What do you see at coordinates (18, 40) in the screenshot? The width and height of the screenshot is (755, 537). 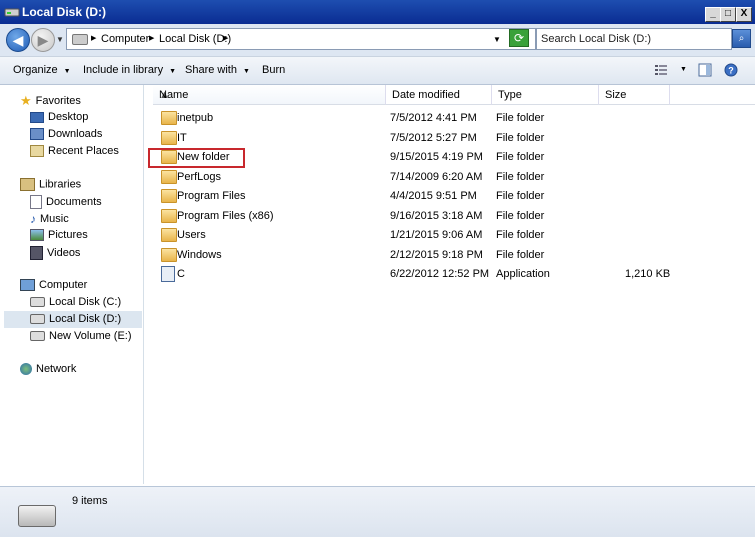 I see `back-button: ◀` at bounding box center [18, 40].